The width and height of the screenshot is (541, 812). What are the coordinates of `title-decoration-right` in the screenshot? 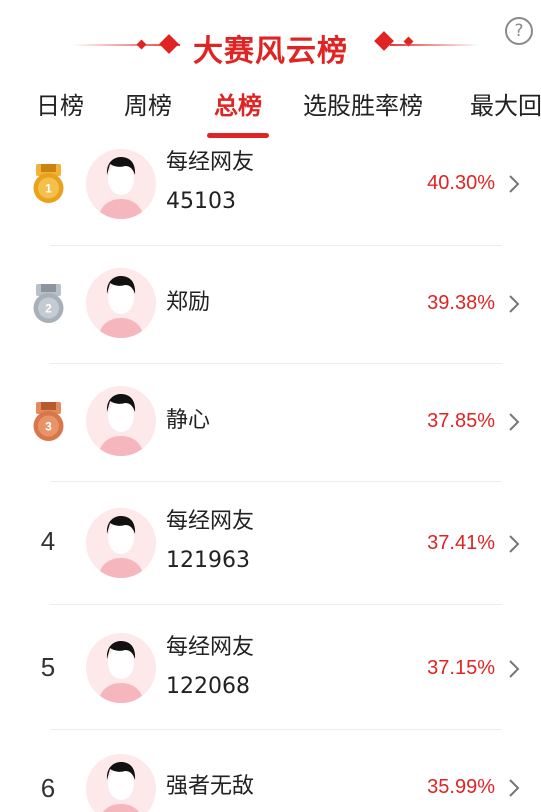 It's located at (435, 45).